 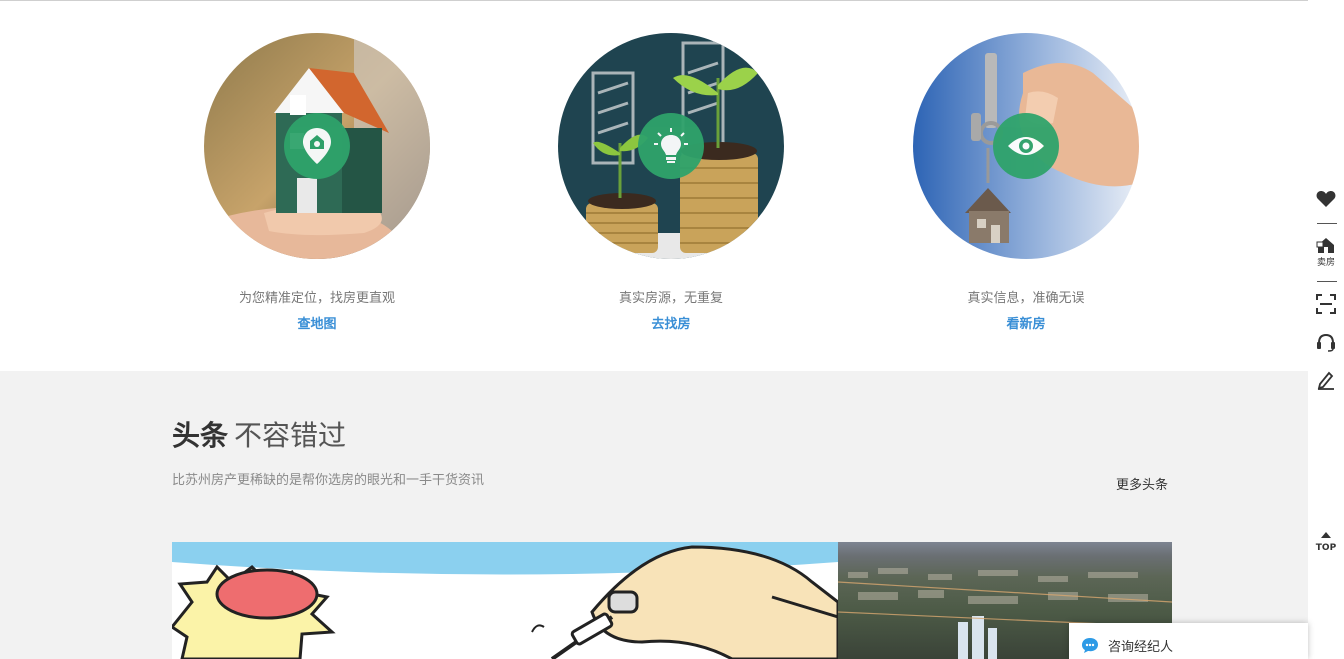 I want to click on feature-new-homes: 真实信息，准确无误 看新房, so click(x=1026, y=184).